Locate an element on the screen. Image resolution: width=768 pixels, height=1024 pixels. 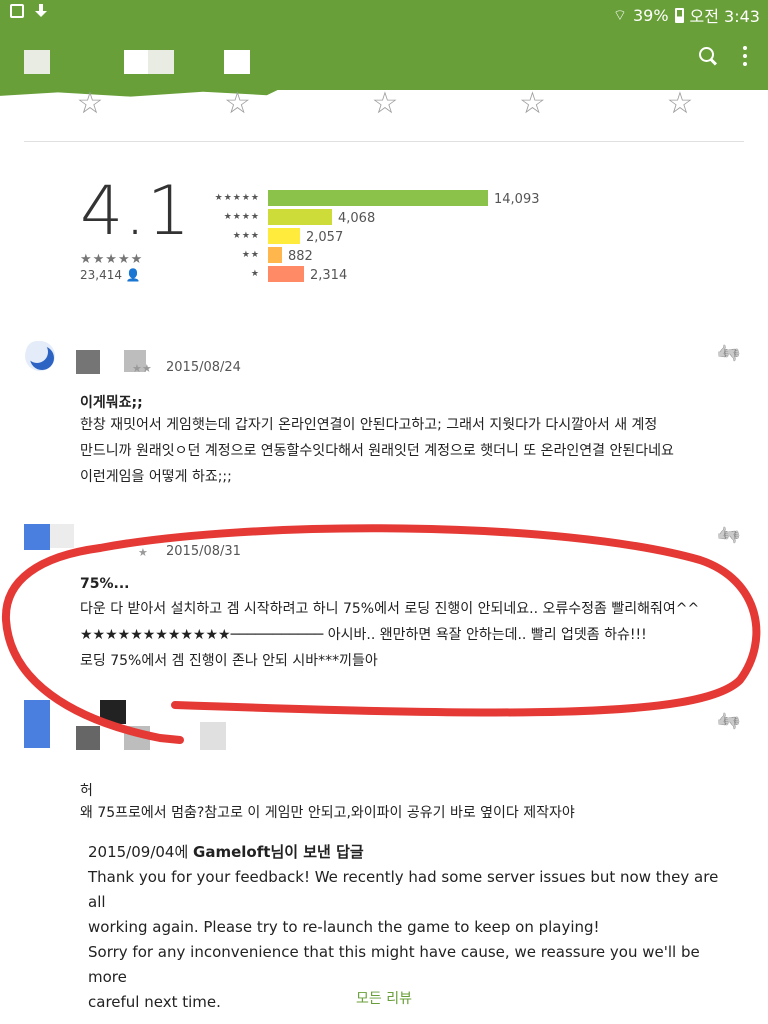
review-date: 2015/08/31 is located at coordinates (203, 551).